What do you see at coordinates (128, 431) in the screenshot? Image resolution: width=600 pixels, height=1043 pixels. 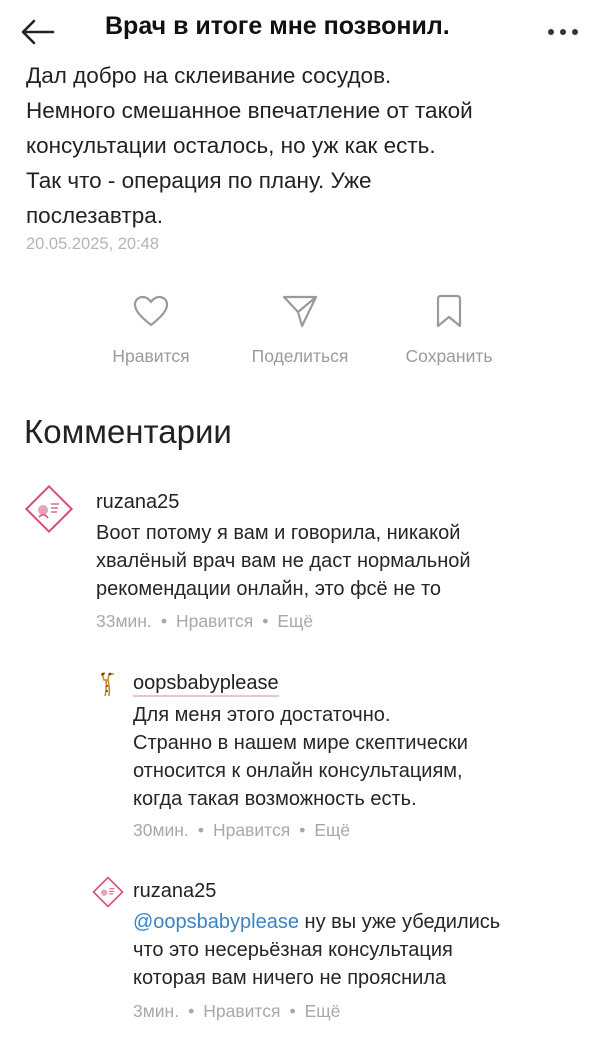 I see `comments-heading: Комментарии` at bounding box center [128, 431].